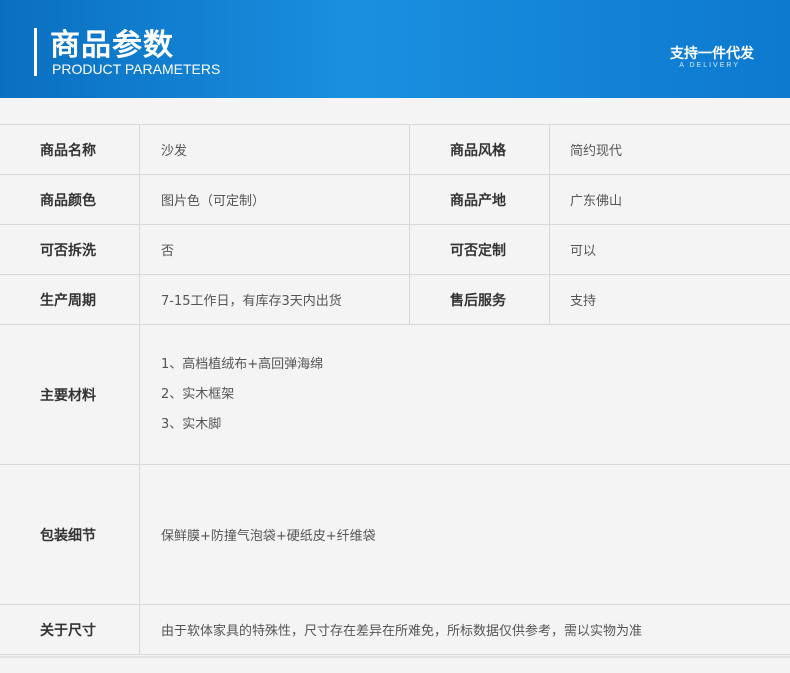 The width and height of the screenshot is (790, 673). Describe the element at coordinates (480, 249) in the screenshot. I see `param-label: 可否定制` at that location.